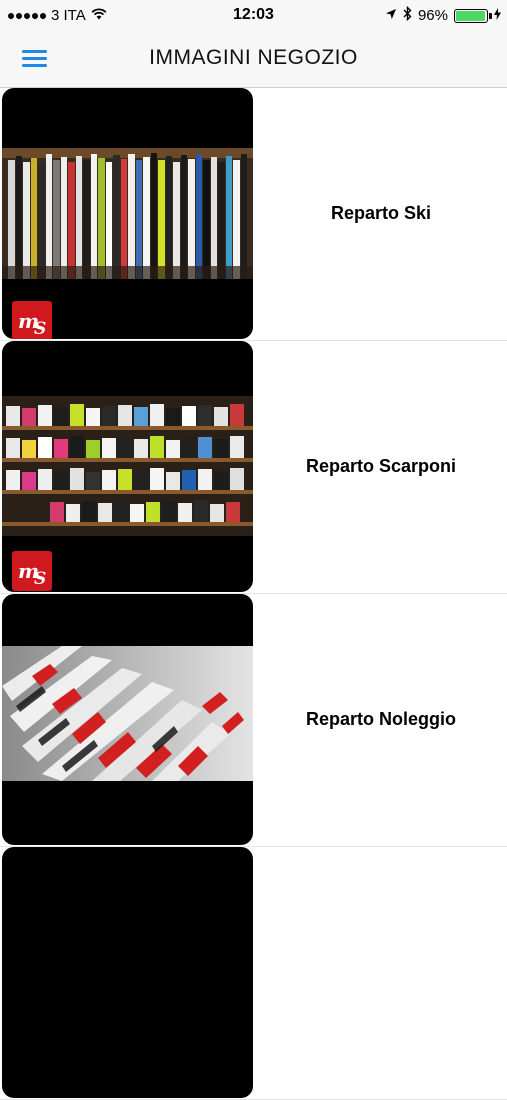  Describe the element at coordinates (381, 972) in the screenshot. I see `list-item-label` at that location.